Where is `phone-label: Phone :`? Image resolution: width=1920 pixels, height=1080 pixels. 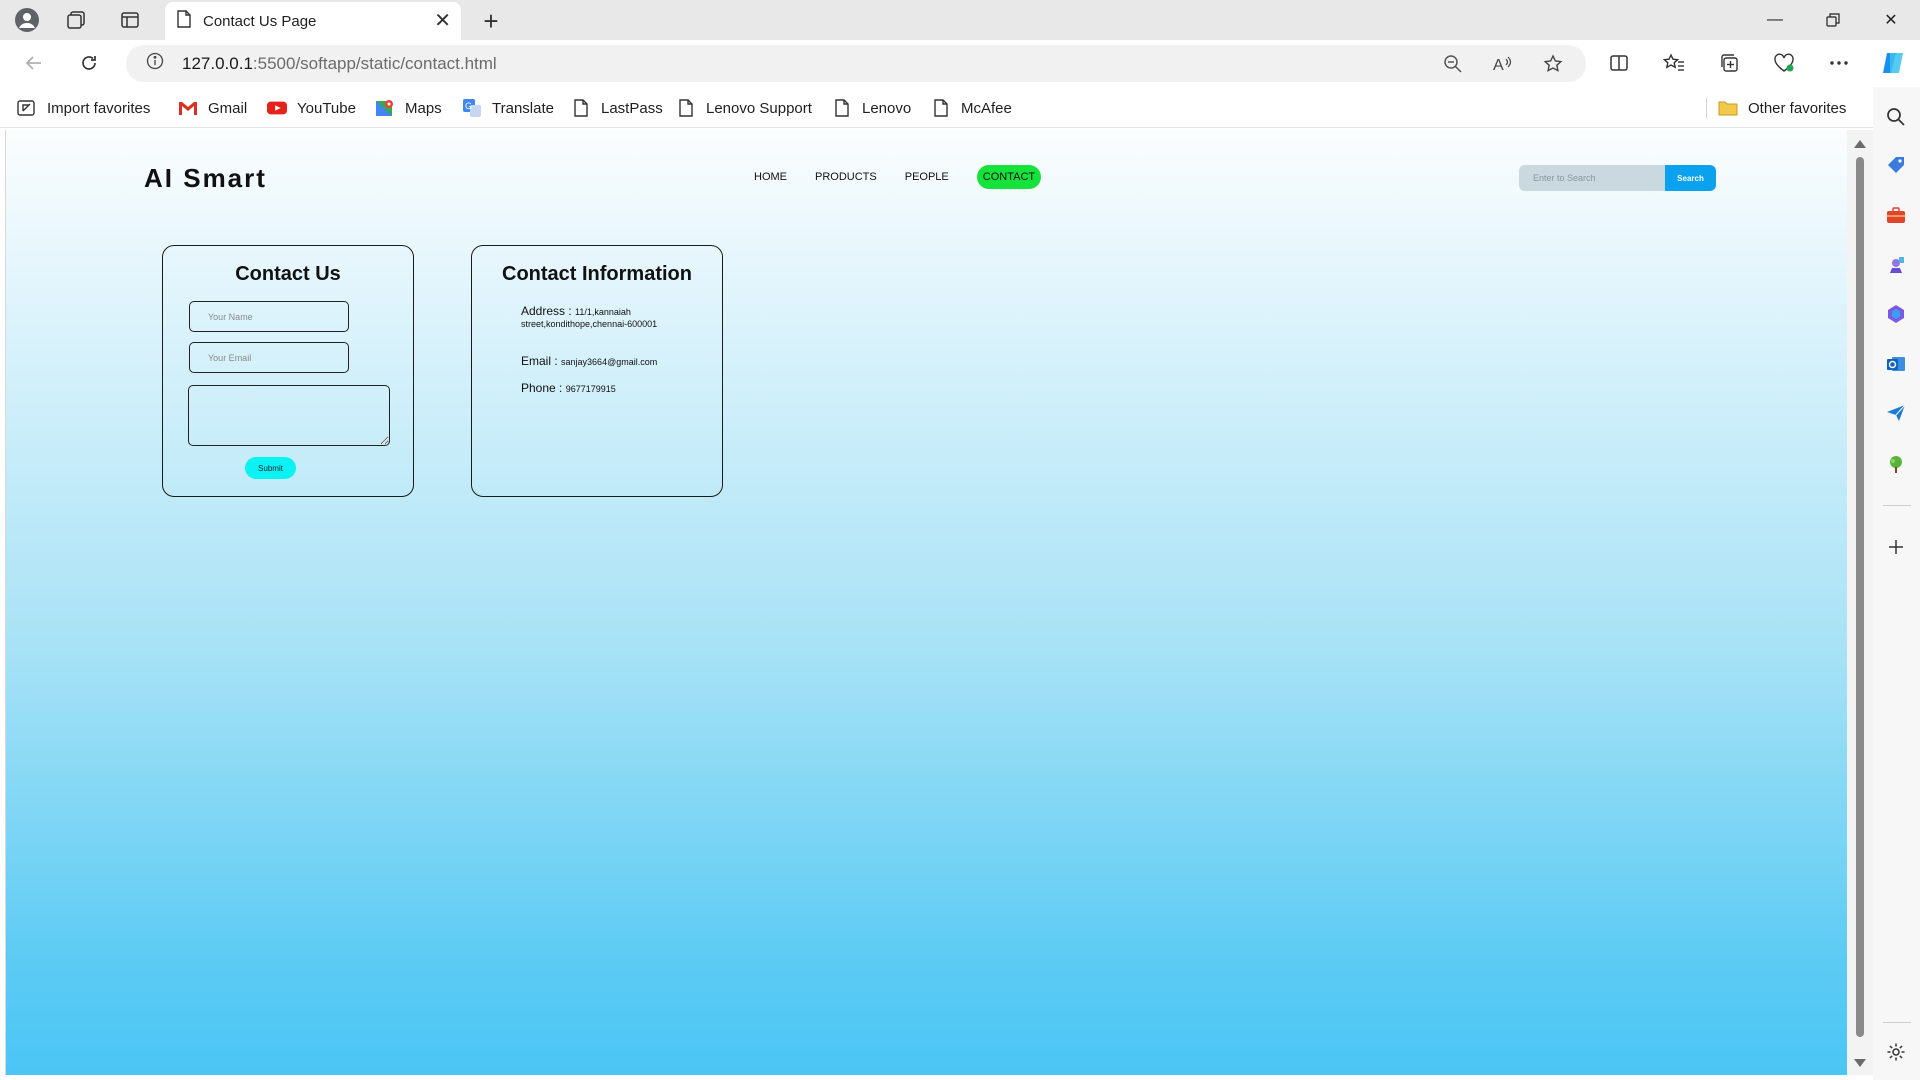
phone-label: Phone : is located at coordinates (542, 388).